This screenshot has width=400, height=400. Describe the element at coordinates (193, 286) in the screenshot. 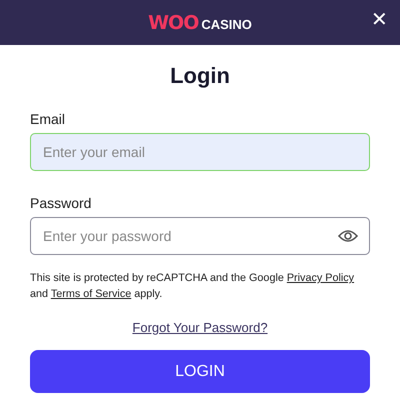

I see `recaptcha-notice: This site is protected by reCAPTCHA and the Google Privacy Policy and Terms of Service apply.` at that location.